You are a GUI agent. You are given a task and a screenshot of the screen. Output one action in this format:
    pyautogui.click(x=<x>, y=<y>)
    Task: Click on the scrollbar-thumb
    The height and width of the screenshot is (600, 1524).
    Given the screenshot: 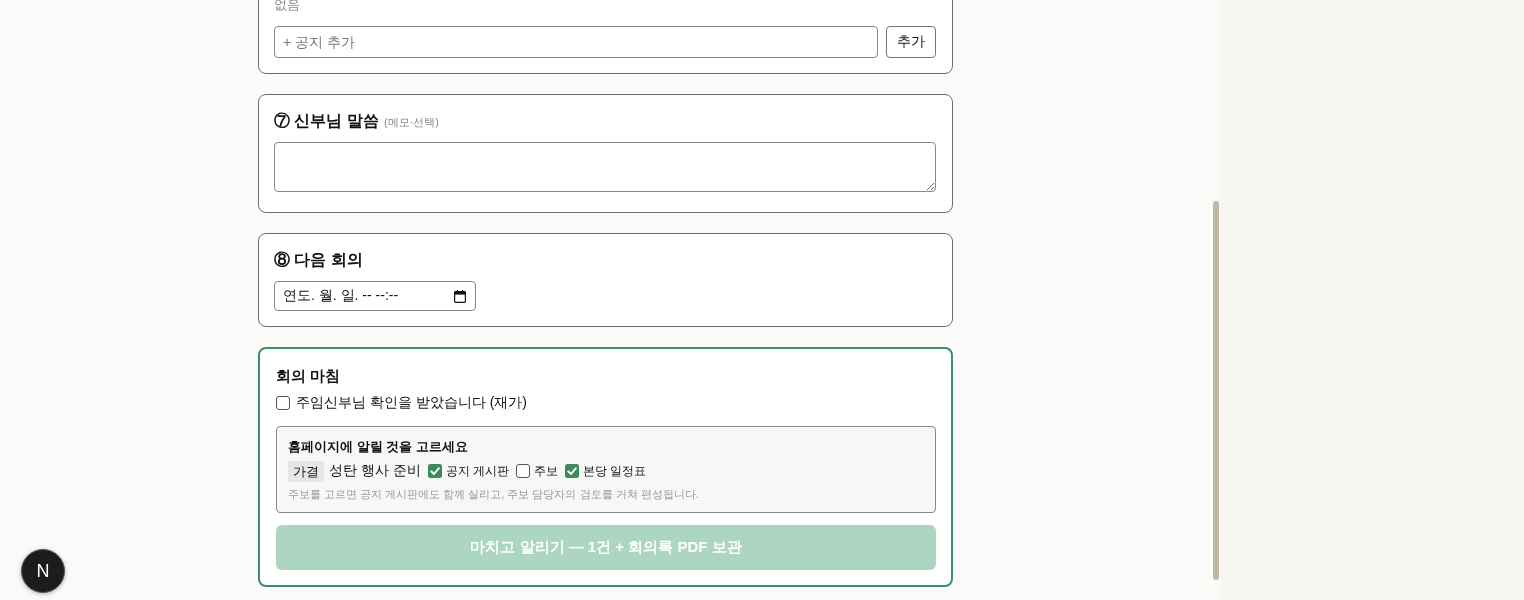 What is the action you would take?
    pyautogui.click(x=1216, y=390)
    